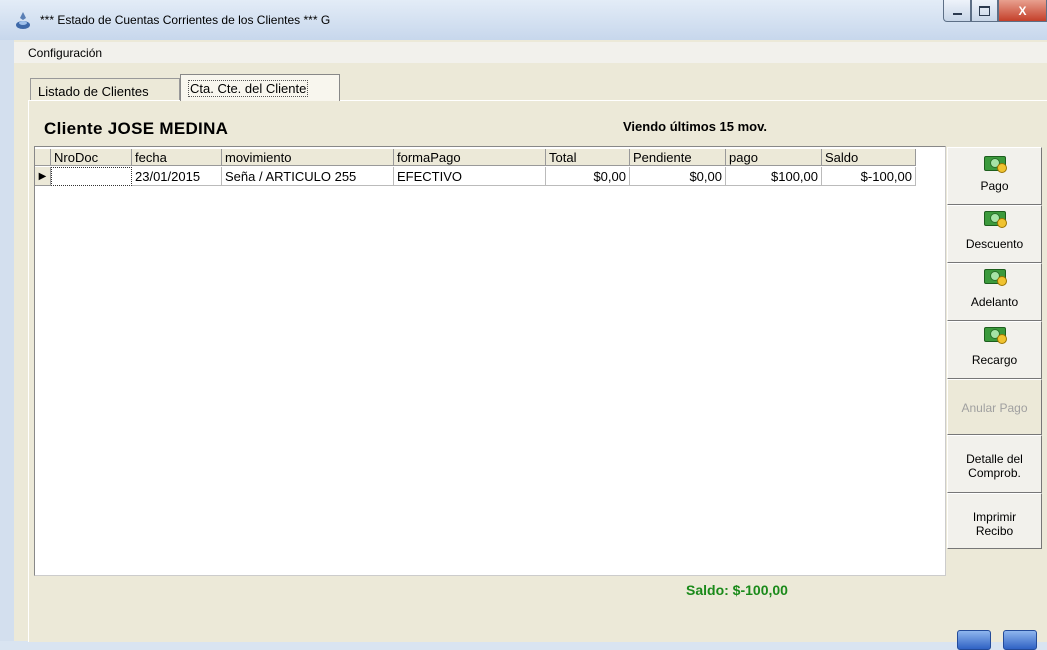  What do you see at coordinates (248, 88) in the screenshot?
I see `tab-label: Cta. Cte. del Cliente` at bounding box center [248, 88].